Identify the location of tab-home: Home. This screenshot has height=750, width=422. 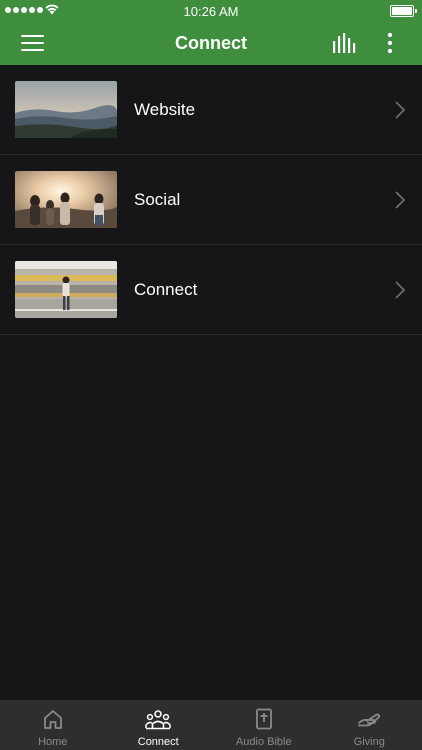
(53, 725).